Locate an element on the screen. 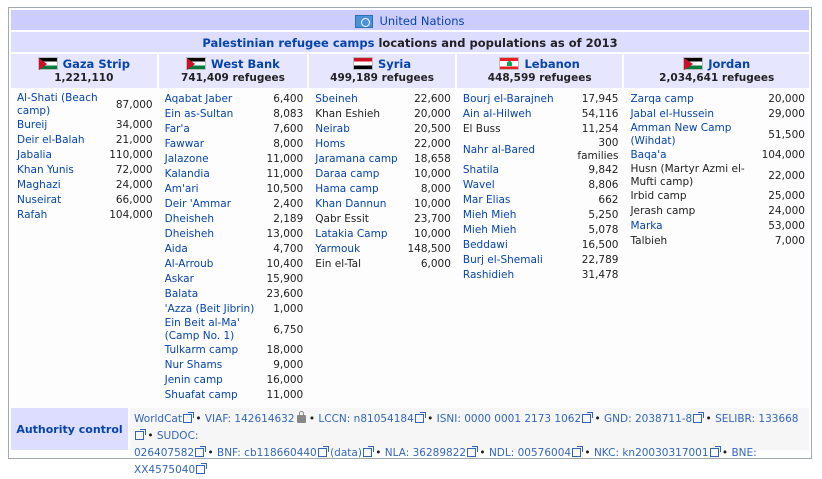  camp-name-link: Bureij is located at coordinates (61, 125).